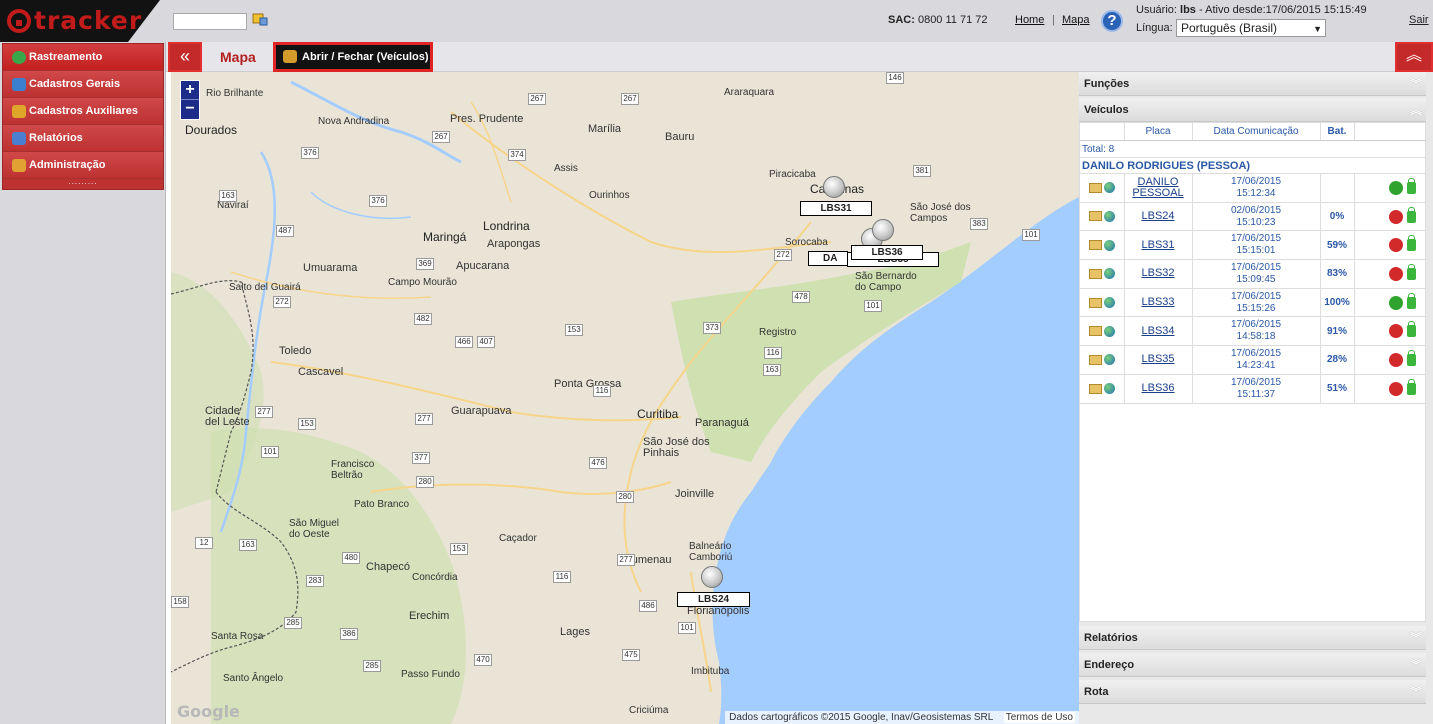 Image resolution: width=1433 pixels, height=724 pixels. Describe the element at coordinates (210, 21) in the screenshot. I see `search-input` at that location.